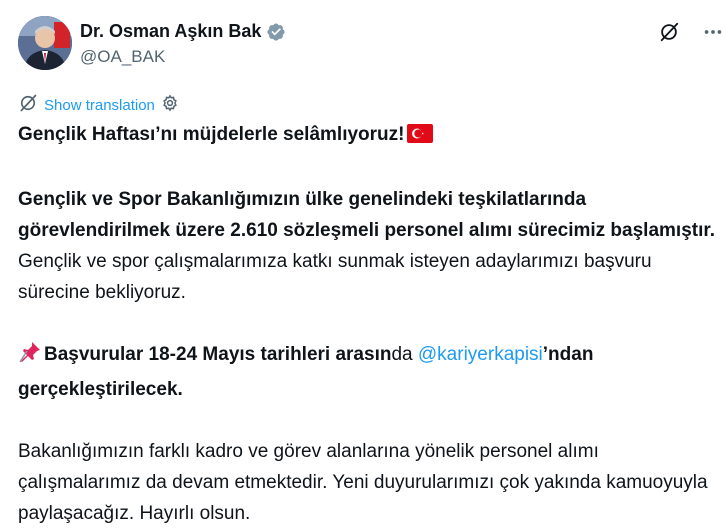 The width and height of the screenshot is (725, 531). I want to click on author-name: Dr. Osman Aşkın Bak, so click(170, 31).